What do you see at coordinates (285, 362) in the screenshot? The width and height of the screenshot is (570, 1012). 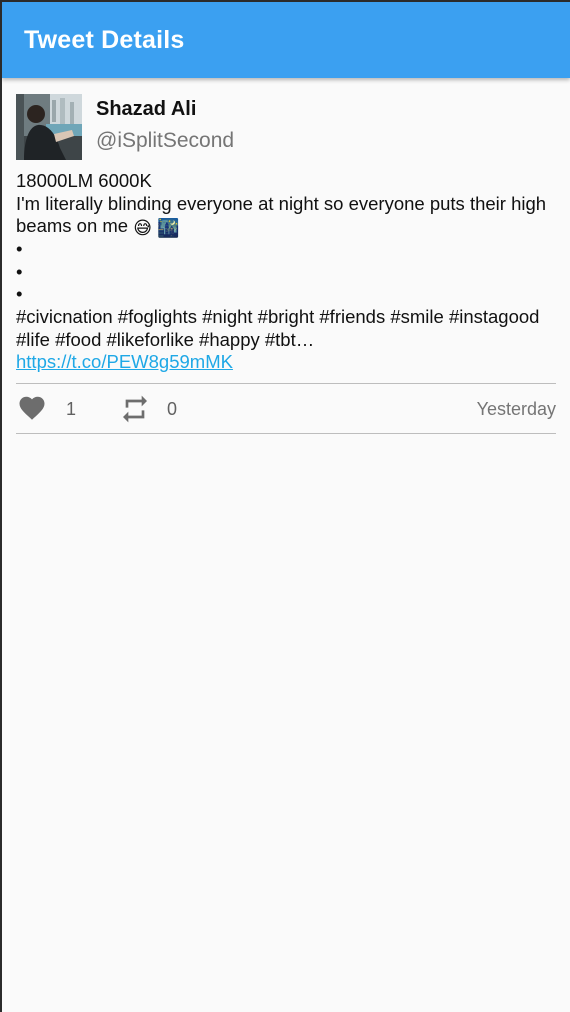 I see `tweet-link-line: https://t.co/PEW8g59mMK` at bounding box center [285, 362].